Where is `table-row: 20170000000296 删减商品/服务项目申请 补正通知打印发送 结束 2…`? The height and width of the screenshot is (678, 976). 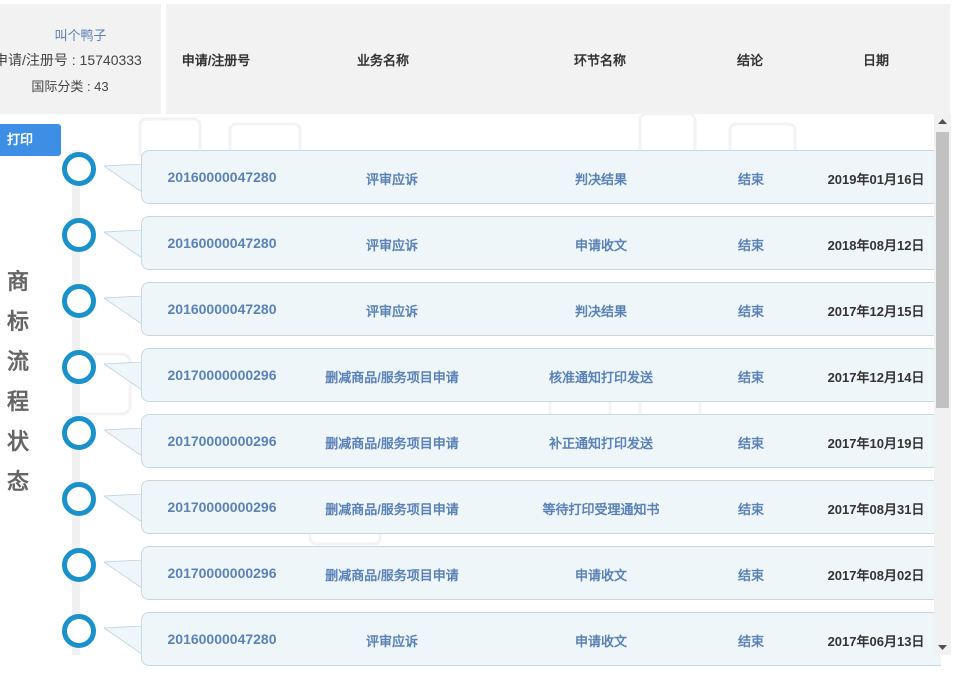 table-row: 20170000000296 删减商品/服务项目申请 补正通知打印发送 结束 2… is located at coordinates (488, 447).